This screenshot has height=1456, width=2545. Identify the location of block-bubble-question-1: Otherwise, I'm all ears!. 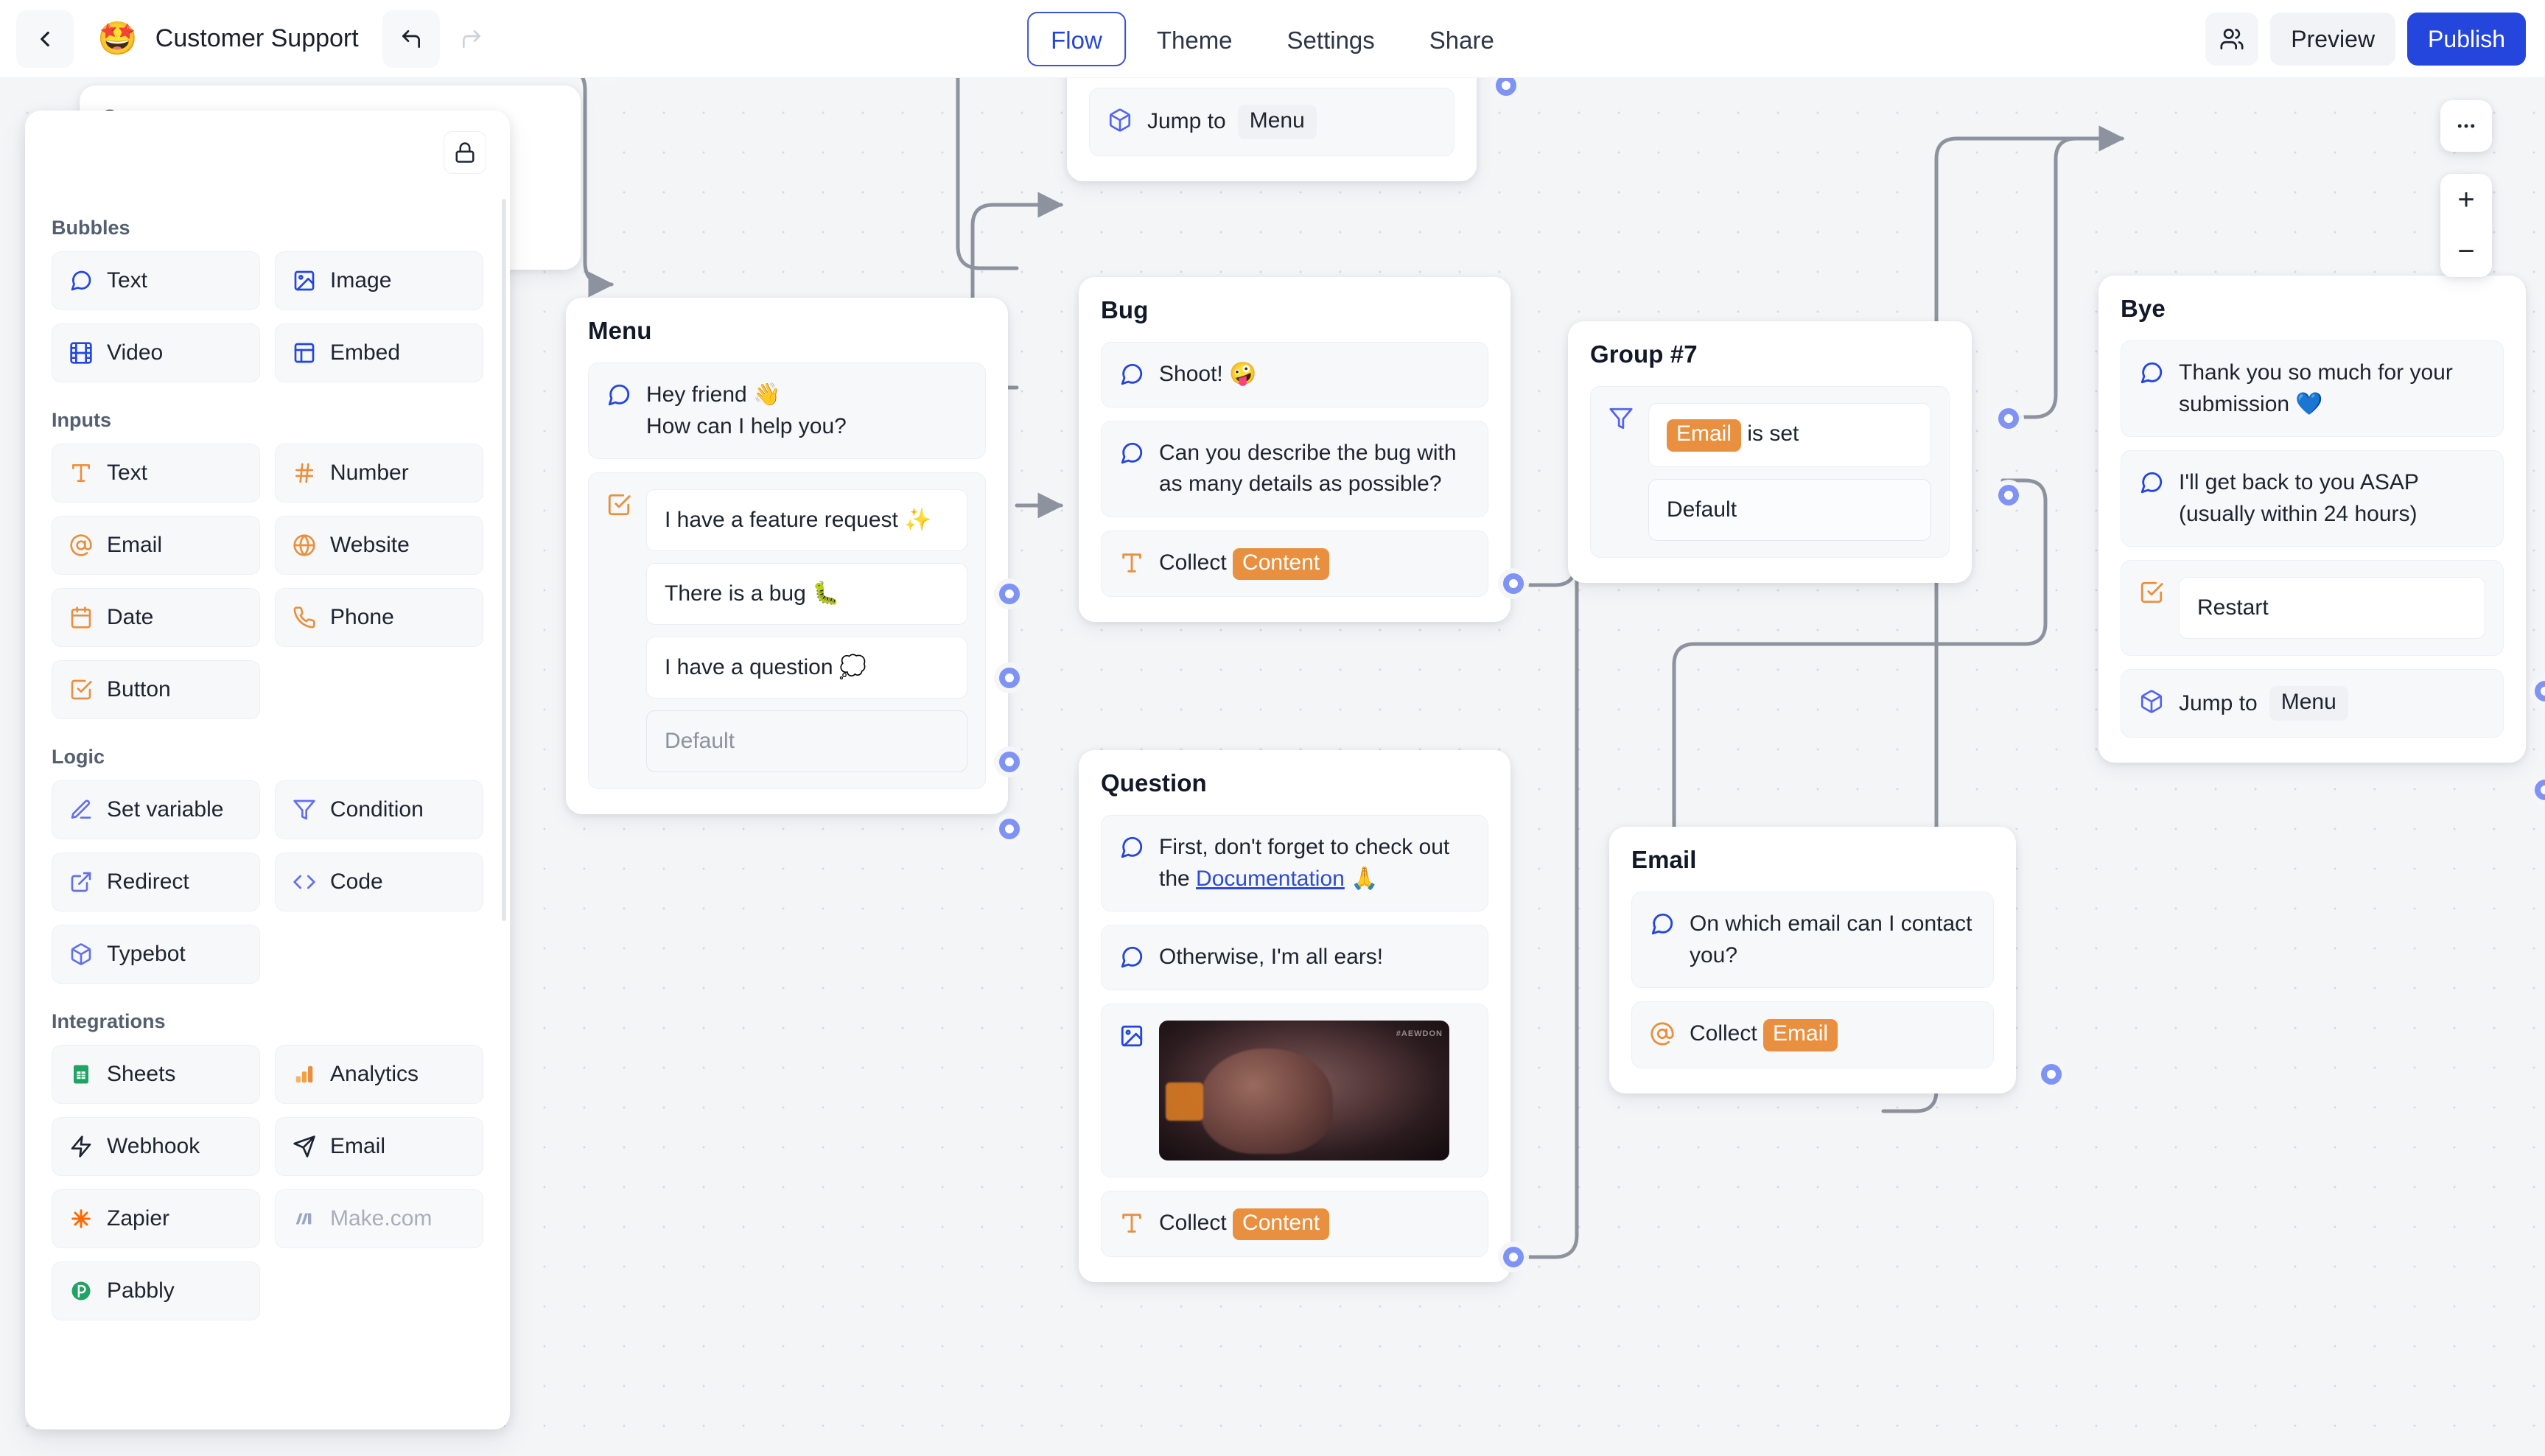
(1294, 957).